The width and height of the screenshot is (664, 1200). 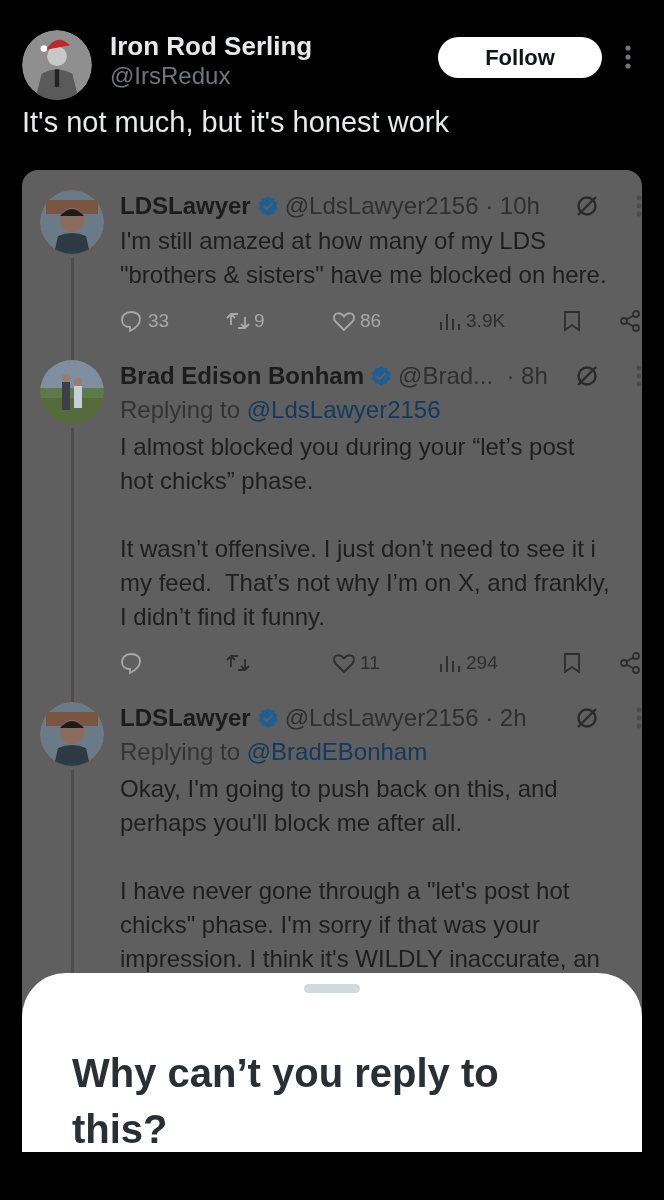 I want to click on more-icon, so click(x=628, y=57).